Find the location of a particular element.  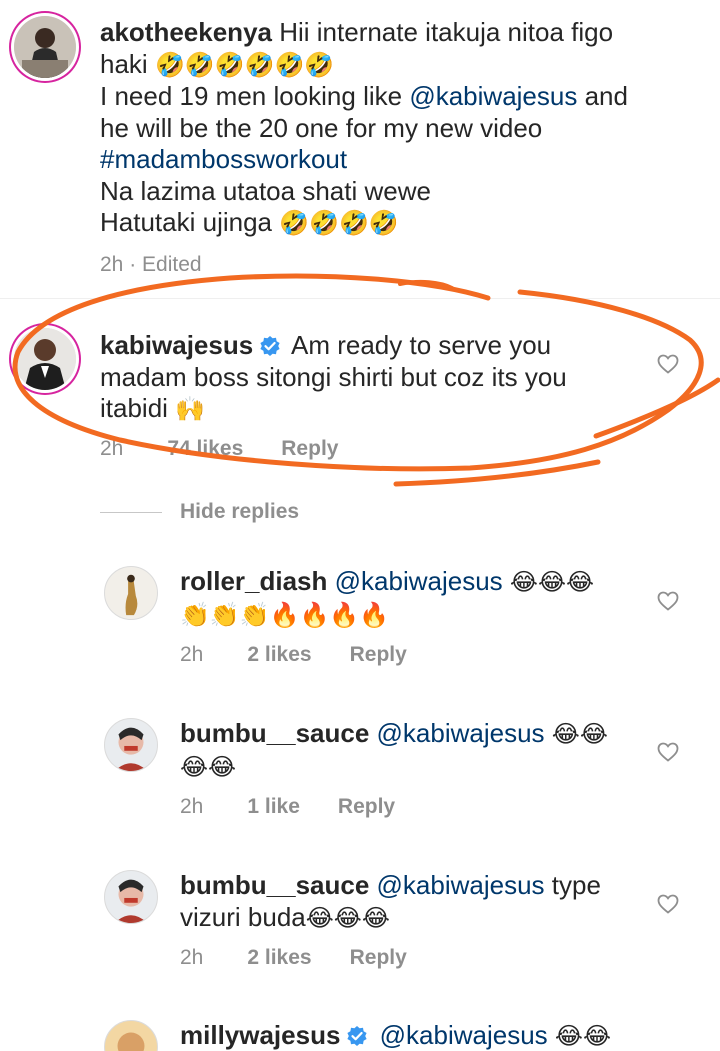

likes-count: 74 likes is located at coordinates (205, 449).